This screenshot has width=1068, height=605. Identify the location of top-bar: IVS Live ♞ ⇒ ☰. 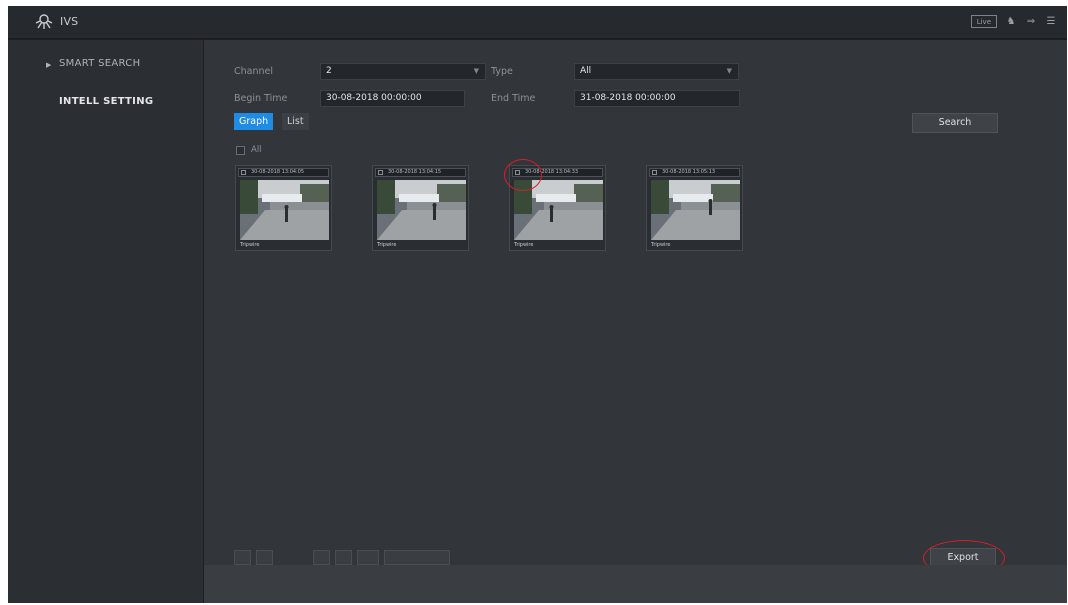
(537, 22).